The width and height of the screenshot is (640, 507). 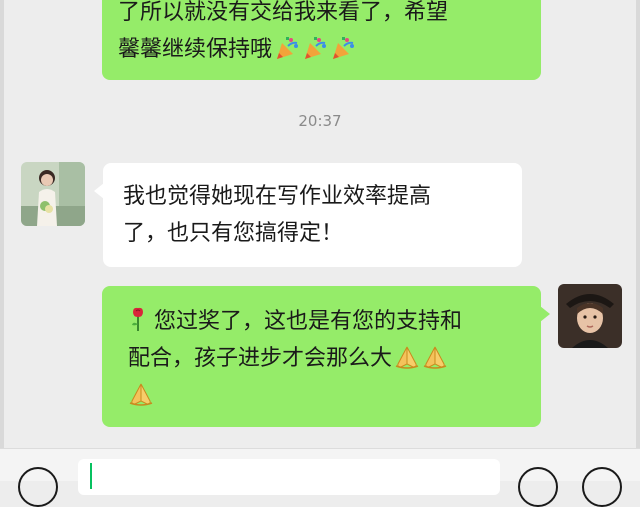 What do you see at coordinates (538, 487) in the screenshot?
I see `emoji-icon` at bounding box center [538, 487].